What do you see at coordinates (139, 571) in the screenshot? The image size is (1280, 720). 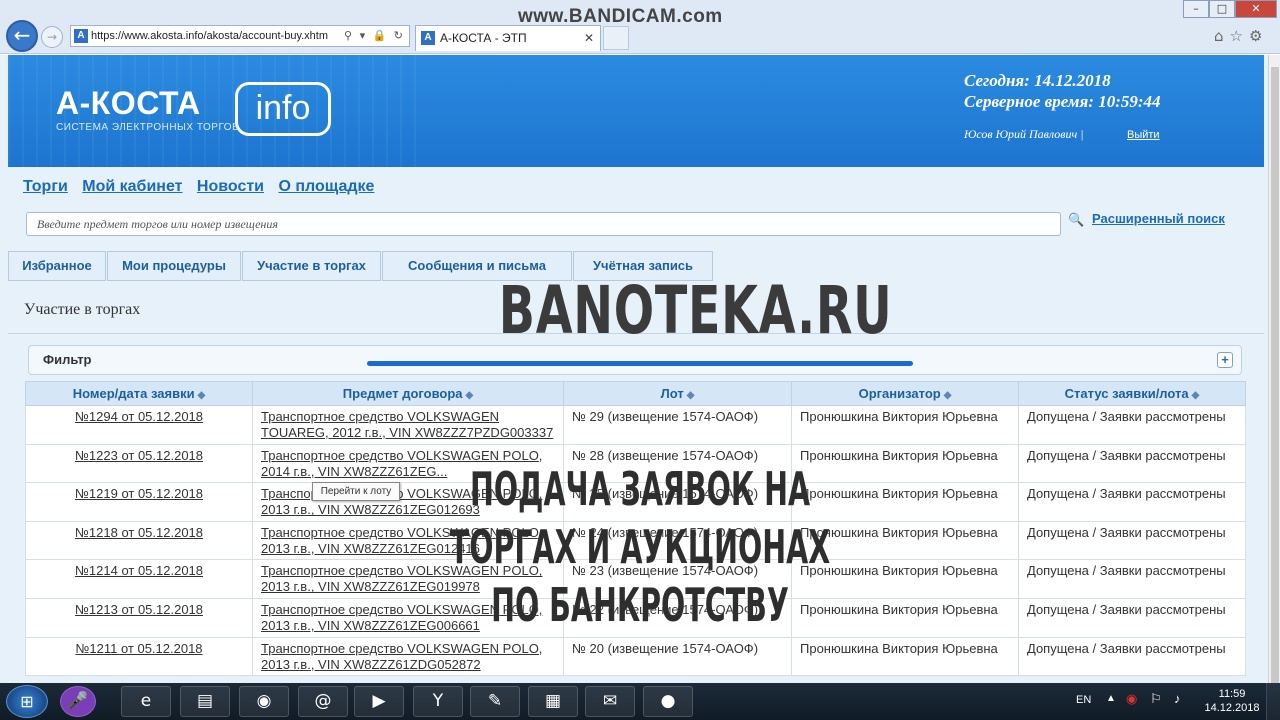 I see `application-number-link: №1214 от 05.12.2018` at bounding box center [139, 571].